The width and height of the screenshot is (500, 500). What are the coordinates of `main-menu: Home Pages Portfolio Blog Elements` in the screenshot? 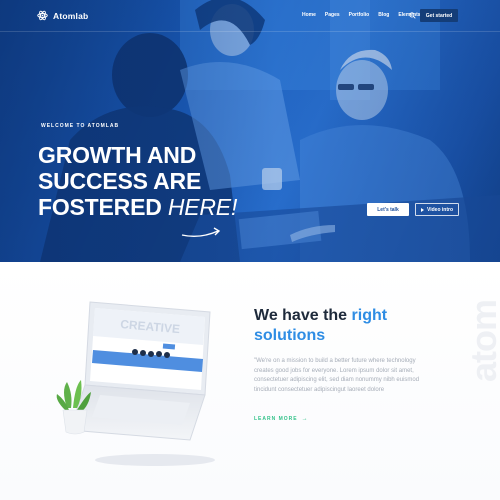 It's located at (361, 15).